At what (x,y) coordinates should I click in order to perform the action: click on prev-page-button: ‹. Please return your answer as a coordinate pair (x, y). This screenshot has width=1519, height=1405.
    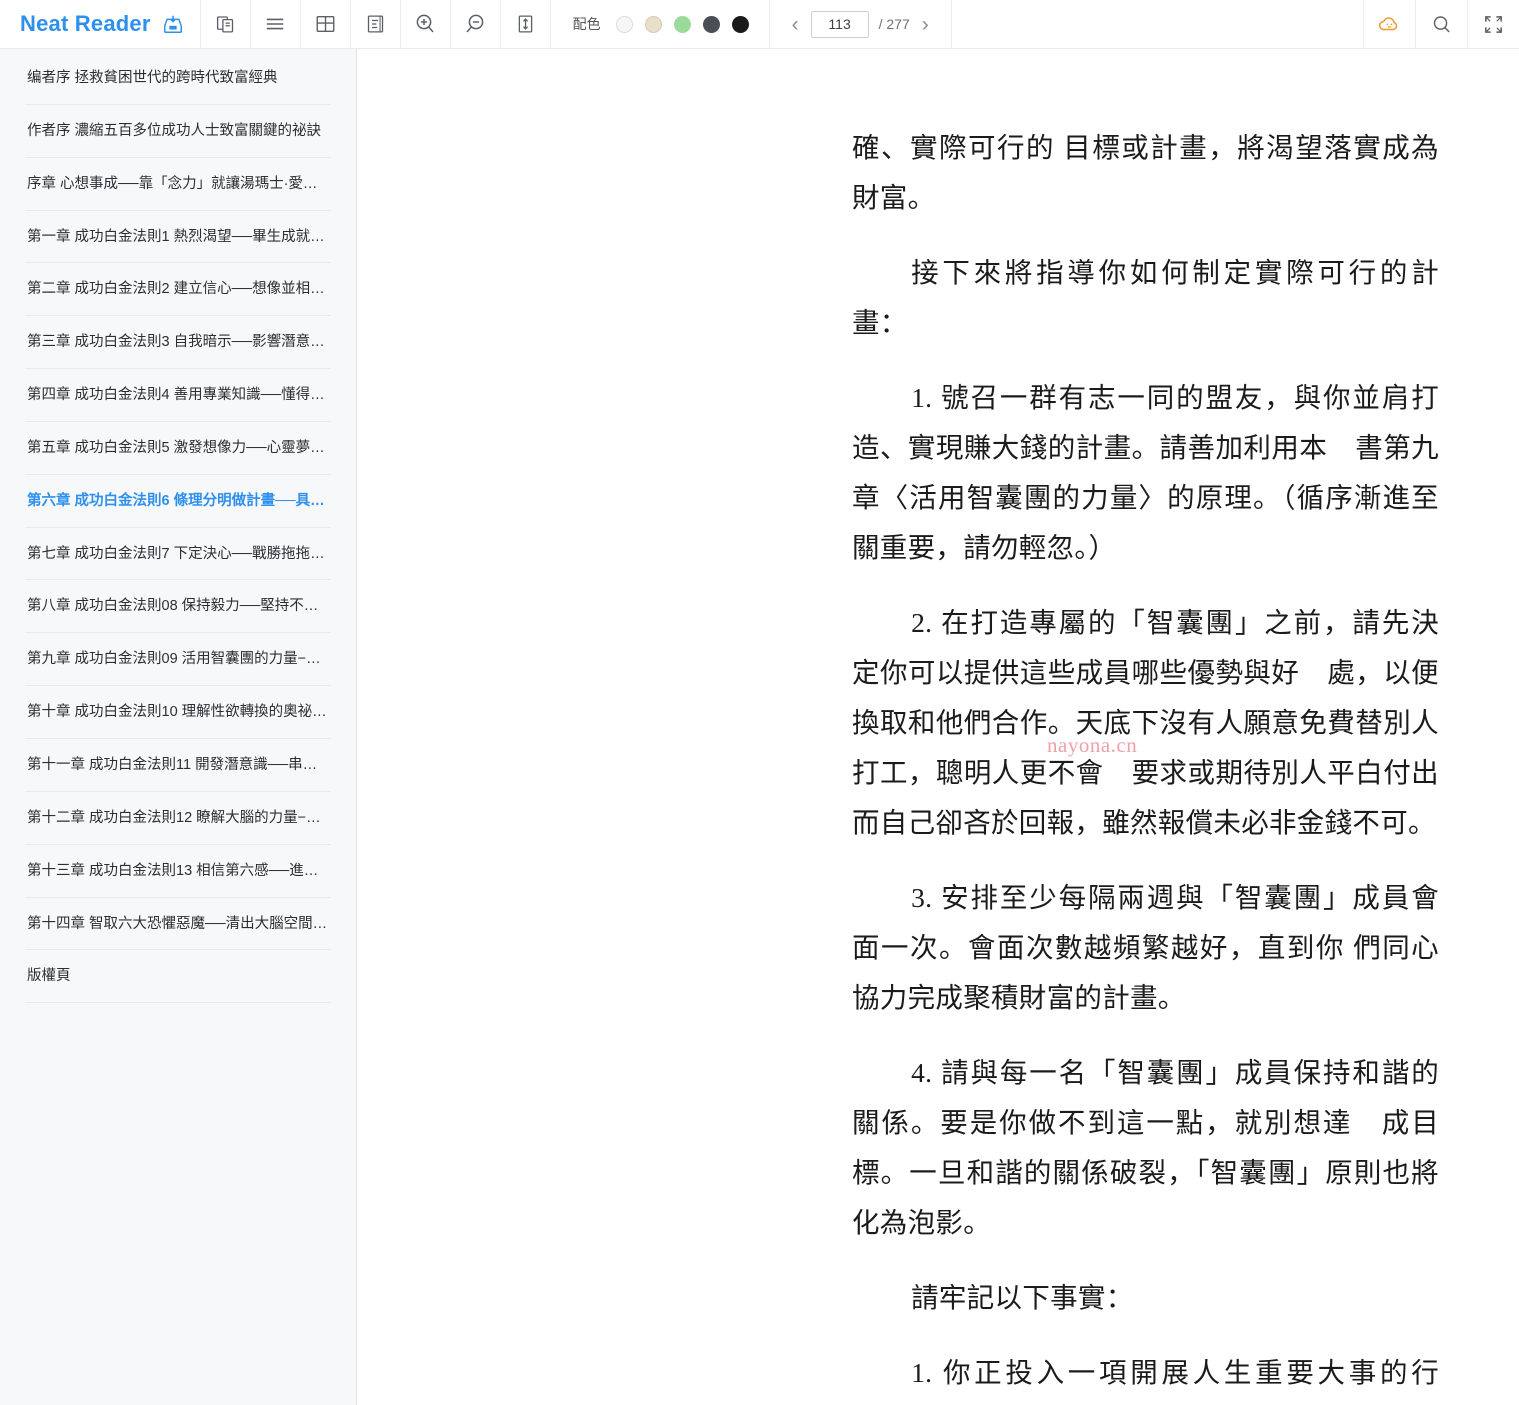
    Looking at the image, I should click on (795, 24).